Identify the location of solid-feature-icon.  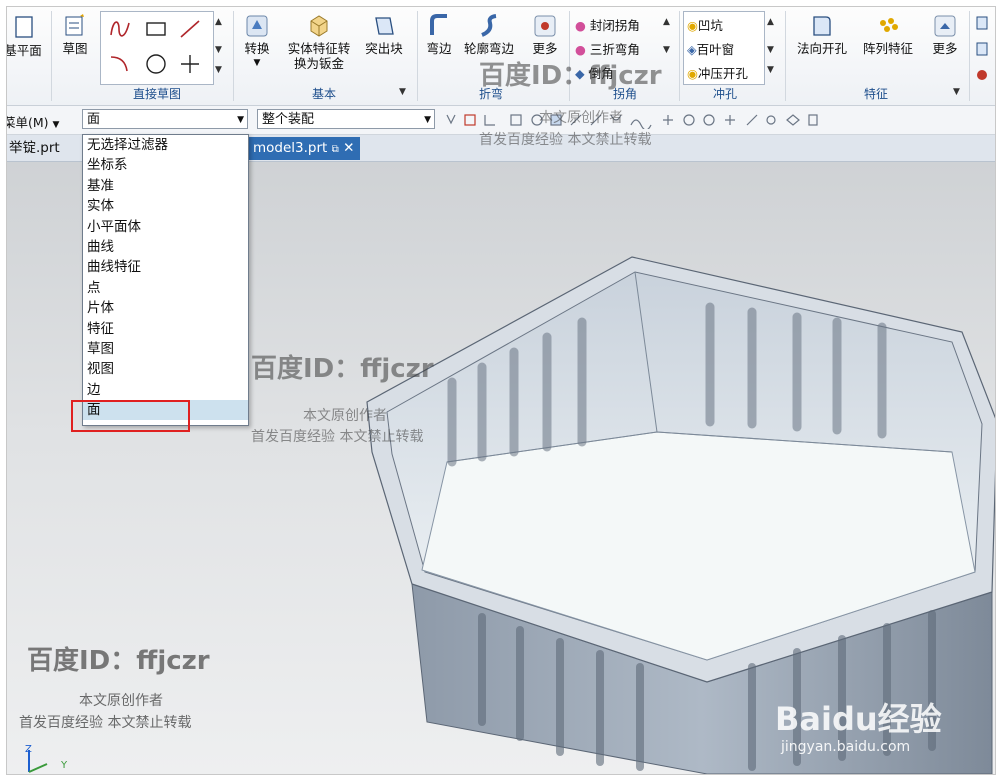
(319, 26).